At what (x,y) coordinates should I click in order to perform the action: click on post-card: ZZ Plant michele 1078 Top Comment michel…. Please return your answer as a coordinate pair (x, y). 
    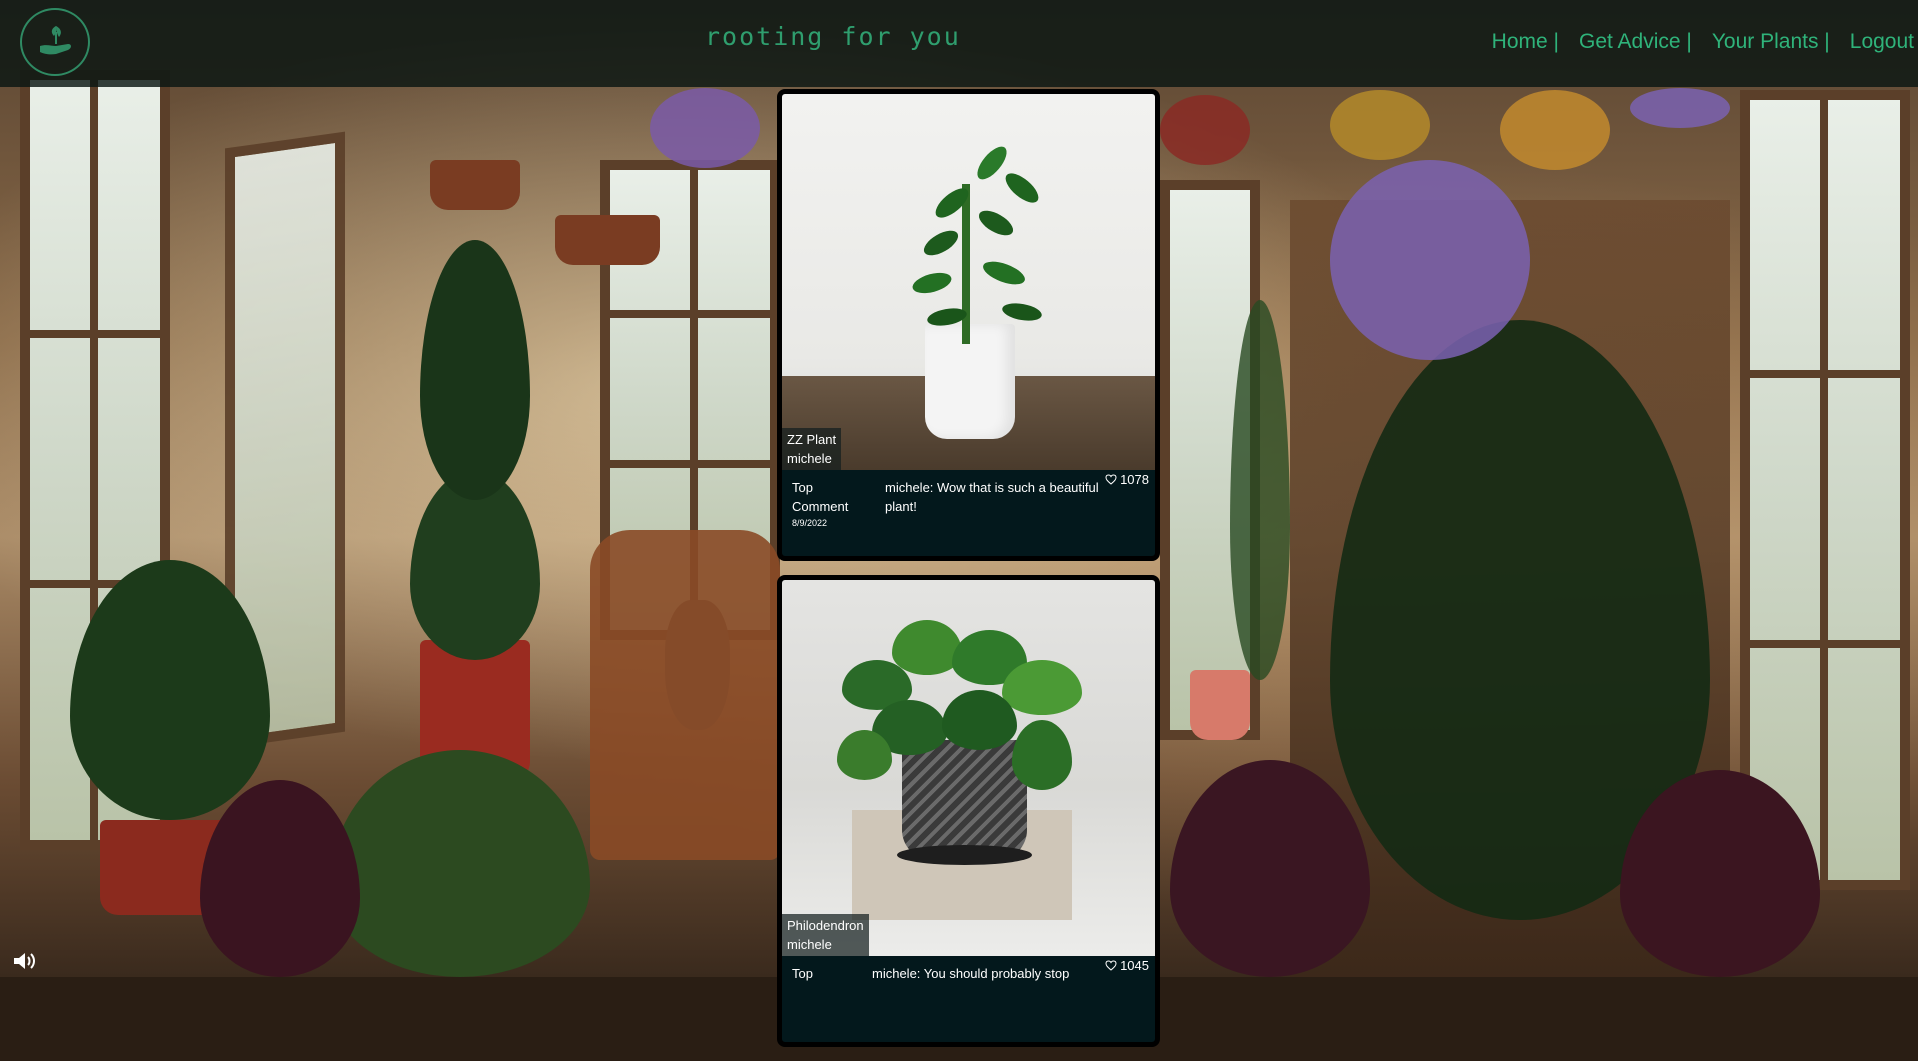
    Looking at the image, I should click on (968, 325).